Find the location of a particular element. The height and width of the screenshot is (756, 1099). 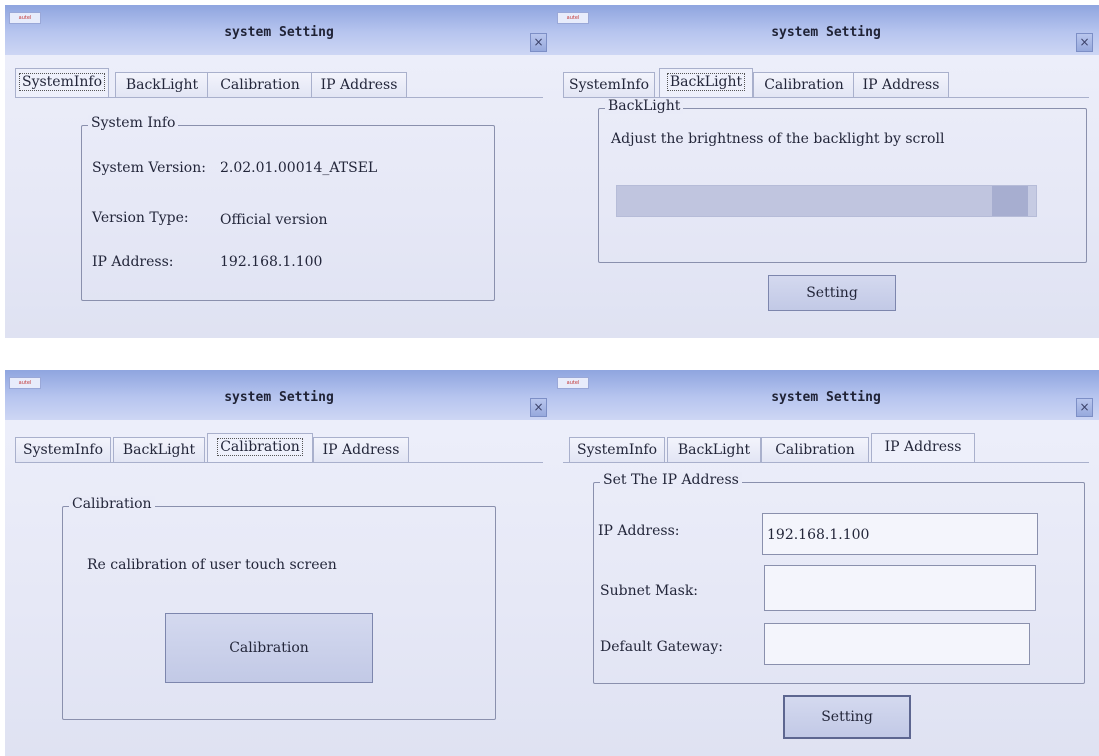

system-version-value: 2.02.01.00014_ATSEL is located at coordinates (299, 168).